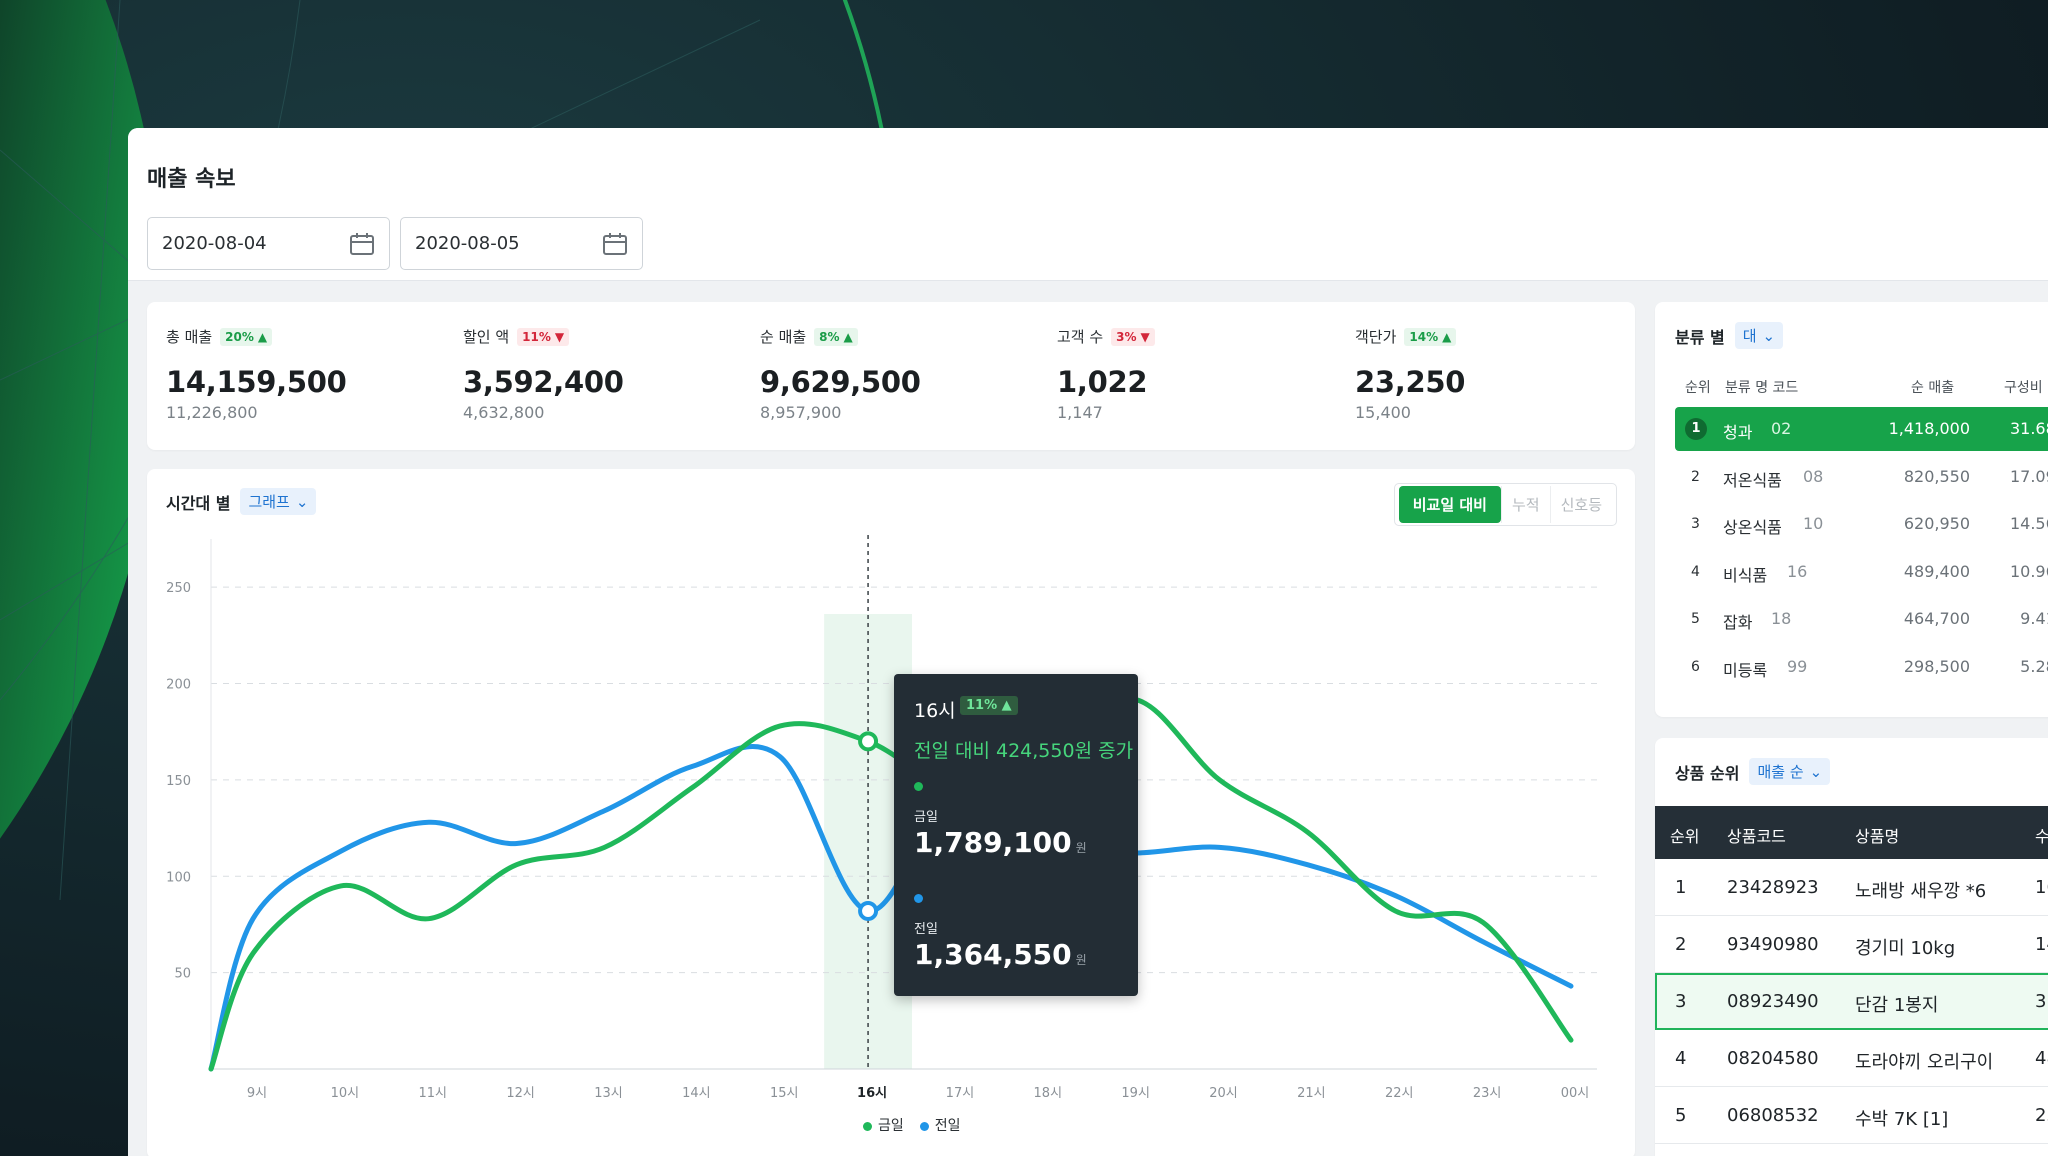 The width and height of the screenshot is (2048, 1156). Describe the element at coordinates (345, 1093) in the screenshot. I see `x-tick-label: 10시` at that location.